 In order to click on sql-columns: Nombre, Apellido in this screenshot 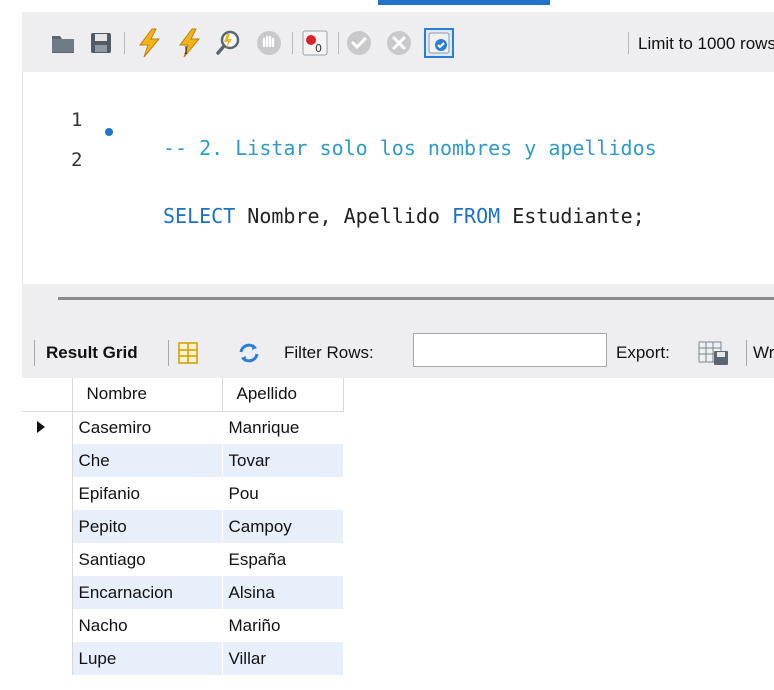, I will do `click(343, 216)`.